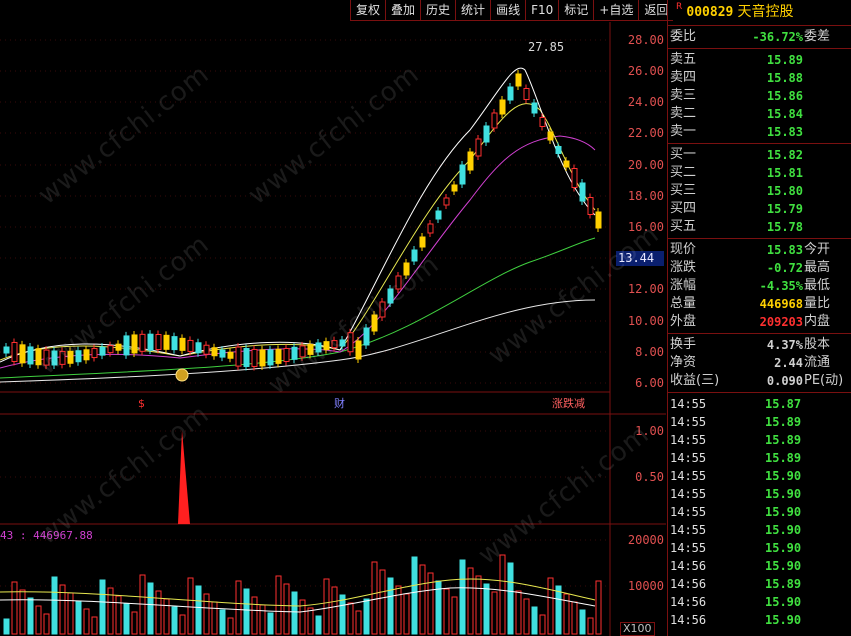 This screenshot has width=851, height=636. What do you see at coordinates (576, 10) in the screenshot?
I see `toolbar-mark-button: 标记` at bounding box center [576, 10].